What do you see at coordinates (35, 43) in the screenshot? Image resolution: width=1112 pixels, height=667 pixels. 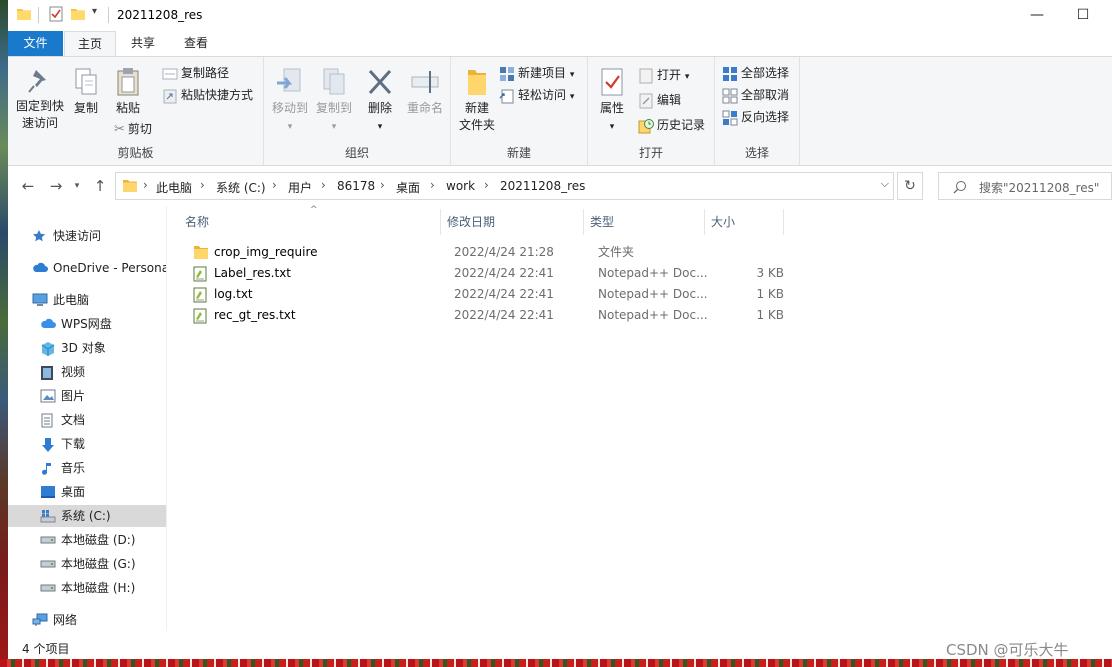 I see `tab-file: 文件` at bounding box center [35, 43].